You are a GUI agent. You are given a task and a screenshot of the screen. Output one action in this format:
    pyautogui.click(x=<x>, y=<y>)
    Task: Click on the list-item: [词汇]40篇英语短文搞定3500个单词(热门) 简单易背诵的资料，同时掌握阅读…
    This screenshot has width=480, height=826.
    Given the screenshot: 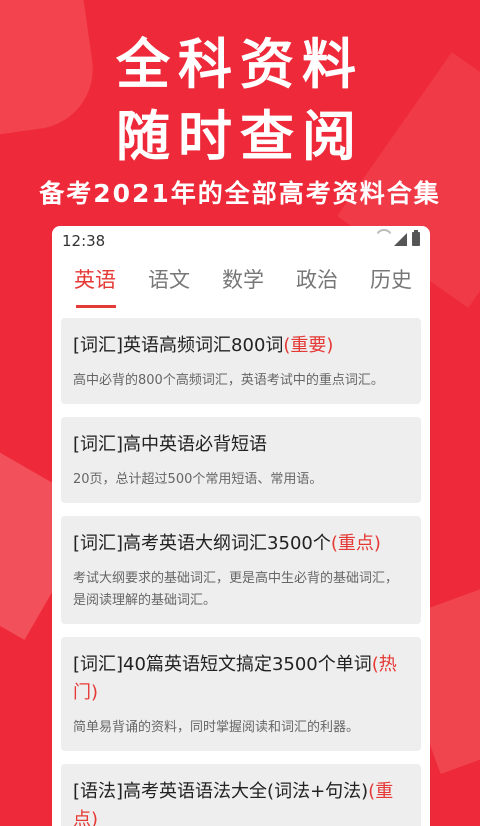 What is the action you would take?
    pyautogui.click(x=241, y=694)
    